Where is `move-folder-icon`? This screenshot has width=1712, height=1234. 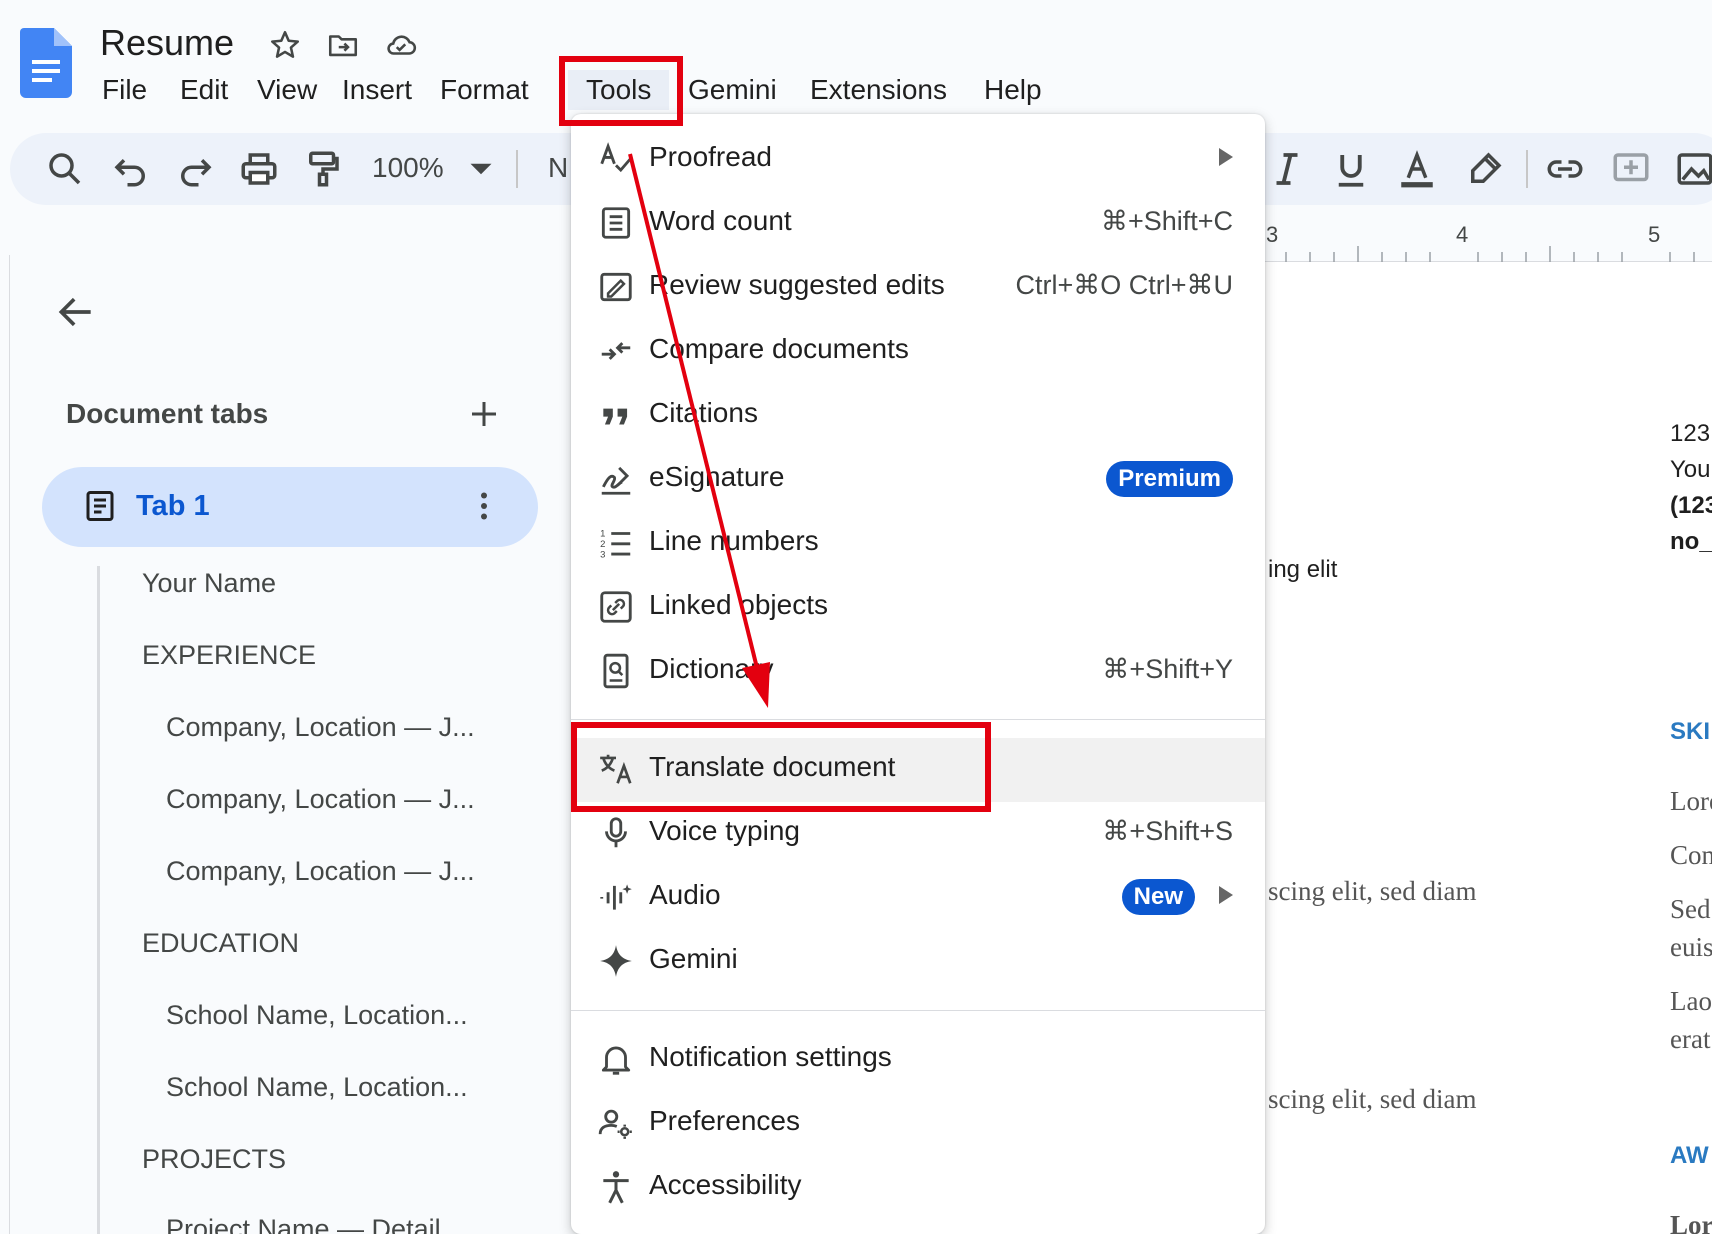
move-folder-icon is located at coordinates (343, 45).